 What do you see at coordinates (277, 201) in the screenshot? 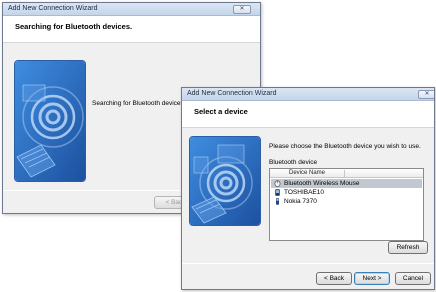
I see `phone-icon` at bounding box center [277, 201].